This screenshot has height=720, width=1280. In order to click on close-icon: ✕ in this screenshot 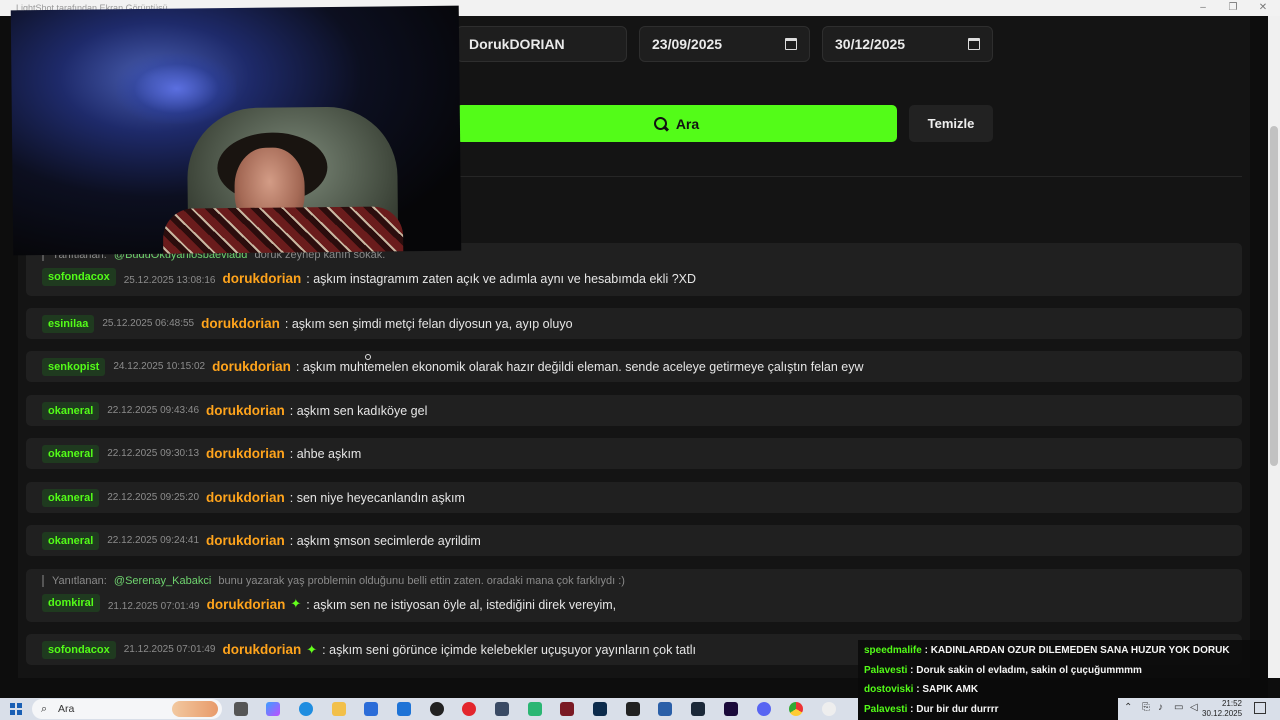, I will do `click(1263, 8)`.